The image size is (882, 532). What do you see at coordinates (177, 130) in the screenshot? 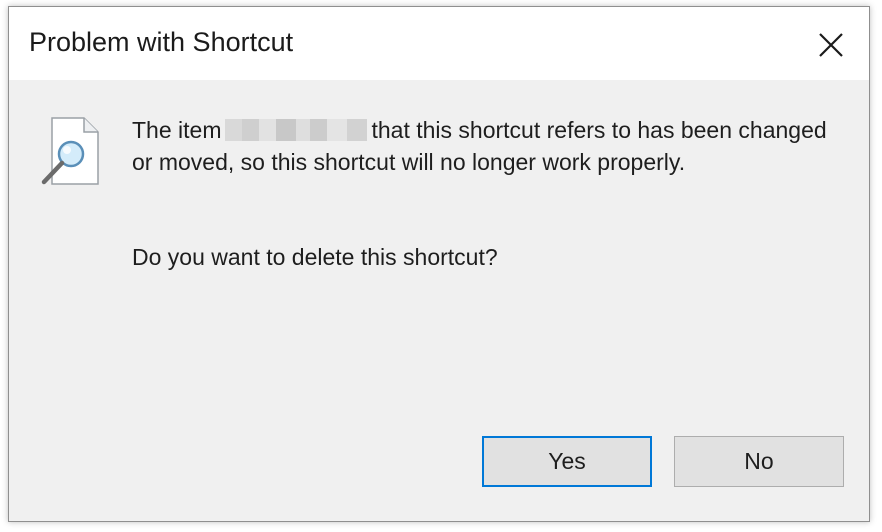
I see `message-text-before: The item` at bounding box center [177, 130].